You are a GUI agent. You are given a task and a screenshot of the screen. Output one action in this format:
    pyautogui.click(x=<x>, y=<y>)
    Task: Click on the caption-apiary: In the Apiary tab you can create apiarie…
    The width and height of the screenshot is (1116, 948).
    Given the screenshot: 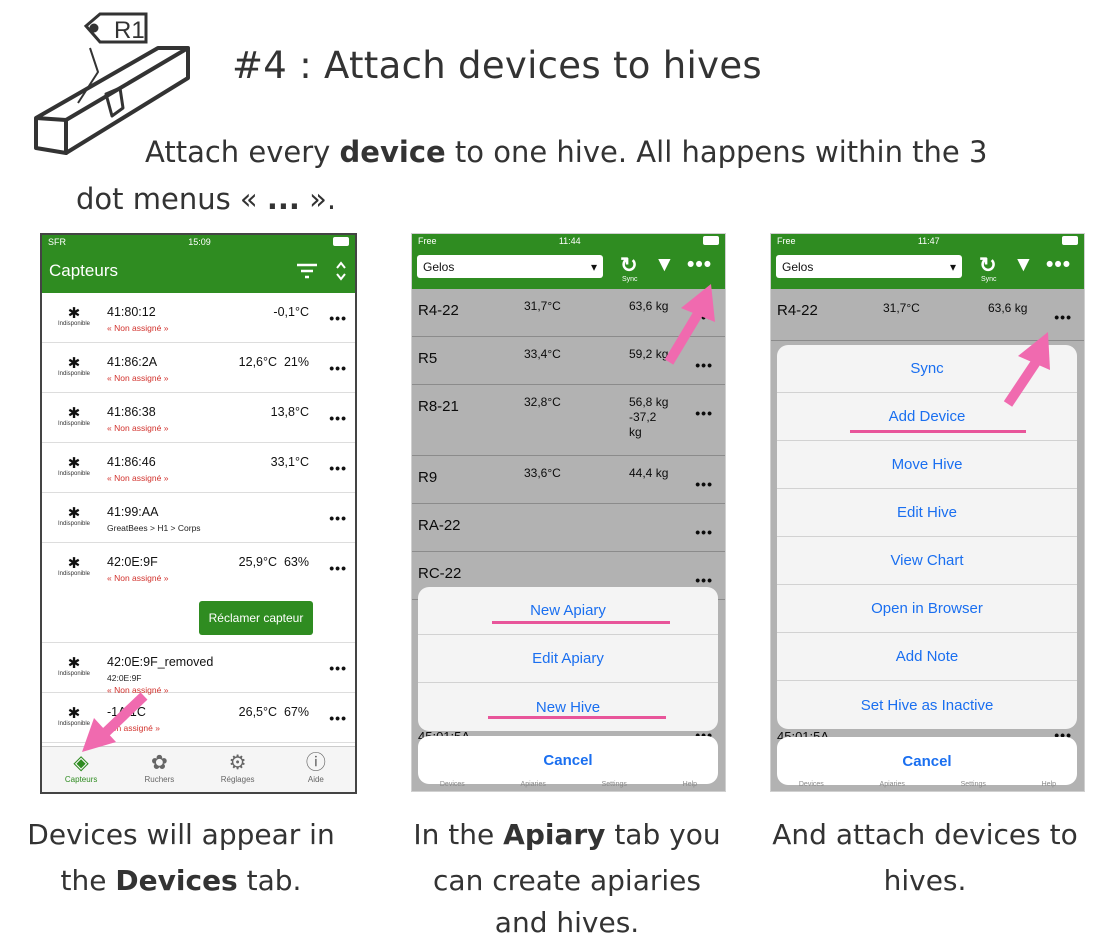 What is the action you would take?
    pyautogui.click(x=567, y=878)
    